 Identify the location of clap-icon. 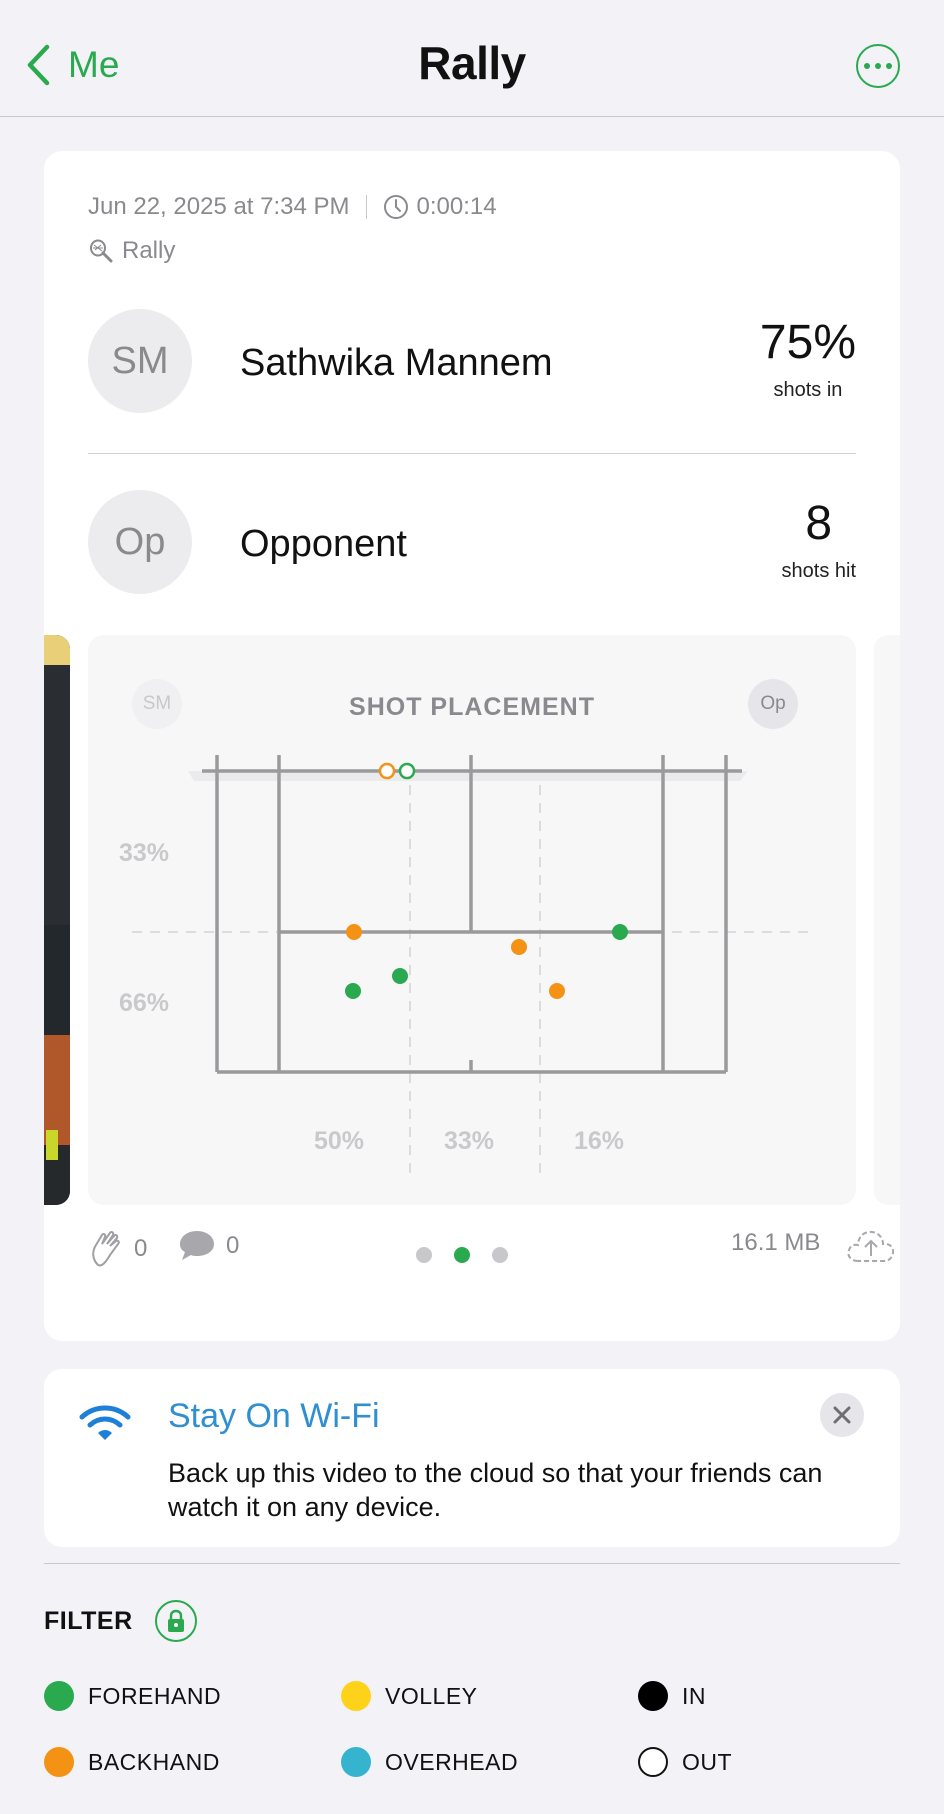
(106, 1248).